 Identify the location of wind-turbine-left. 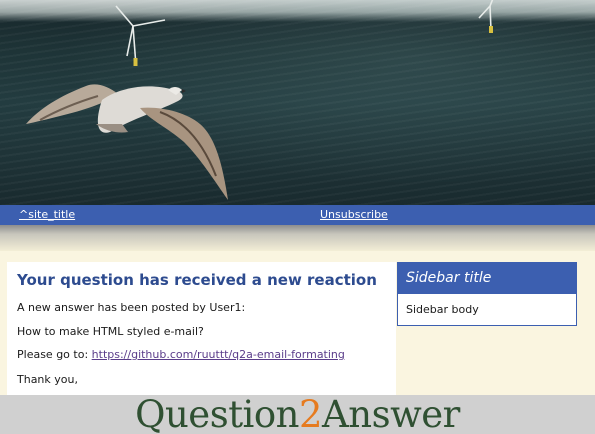
(140, 36).